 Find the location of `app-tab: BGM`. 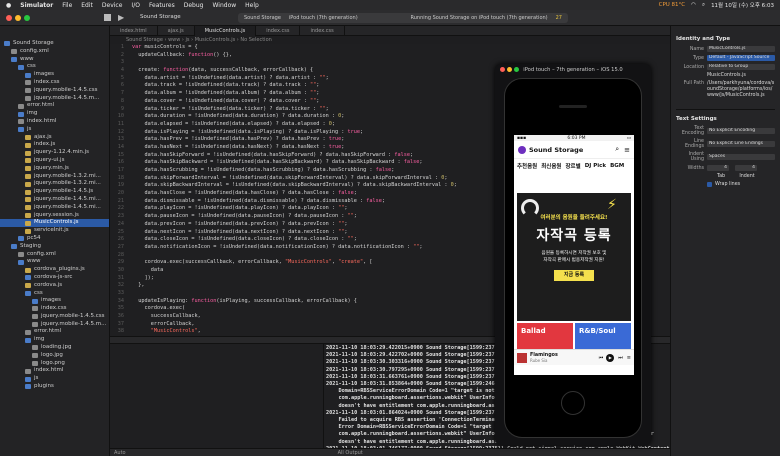

app-tab: BGM is located at coordinates (617, 166).